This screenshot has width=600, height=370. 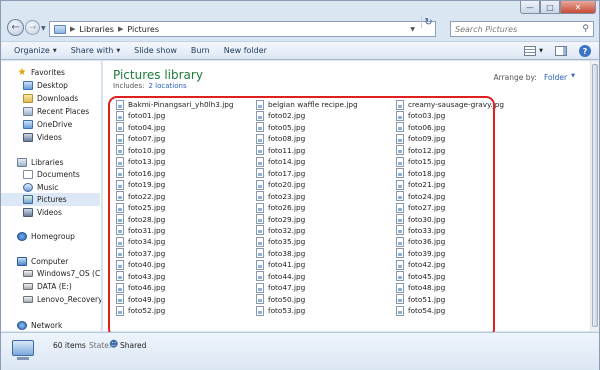 What do you see at coordinates (140, 310) in the screenshot?
I see `file-item: foto52.jpg` at bounding box center [140, 310].